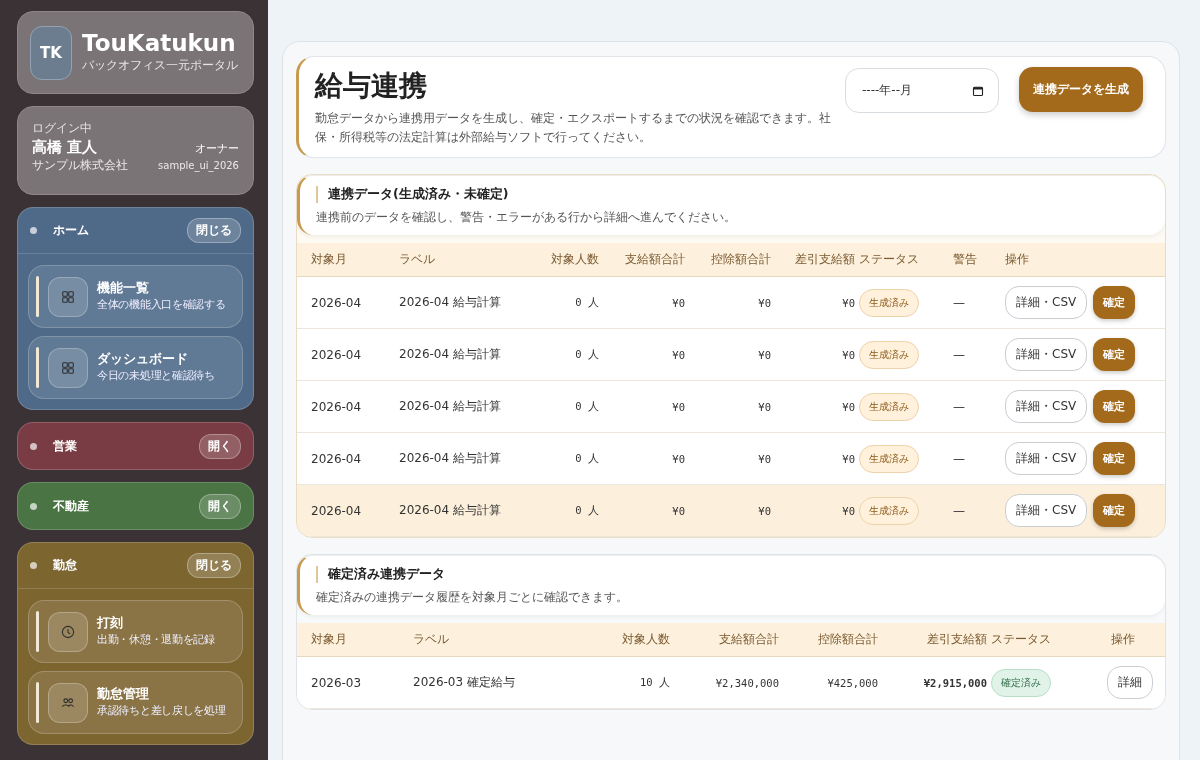 This screenshot has height=760, width=1200. What do you see at coordinates (655, 682) in the screenshot?
I see `table-cell: 10 人` at bounding box center [655, 682].